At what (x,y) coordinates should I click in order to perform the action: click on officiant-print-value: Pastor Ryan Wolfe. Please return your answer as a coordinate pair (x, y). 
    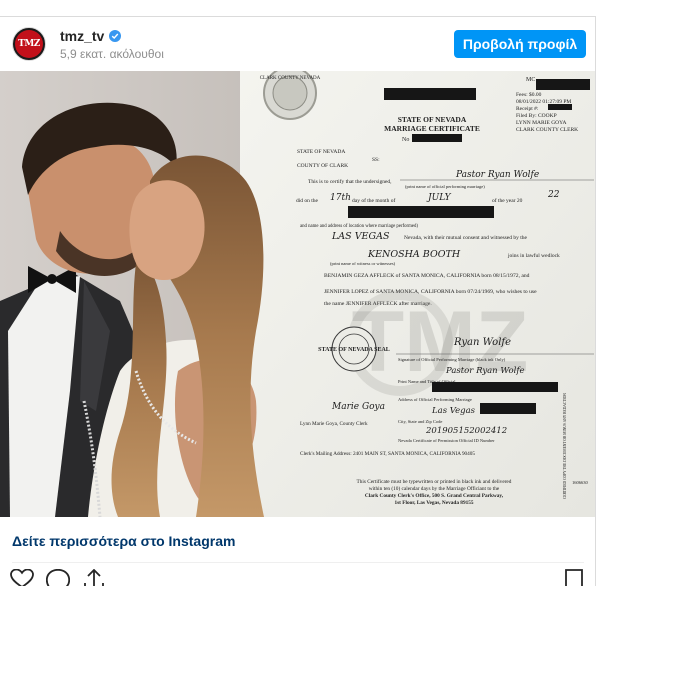
    Looking at the image, I should click on (485, 371).